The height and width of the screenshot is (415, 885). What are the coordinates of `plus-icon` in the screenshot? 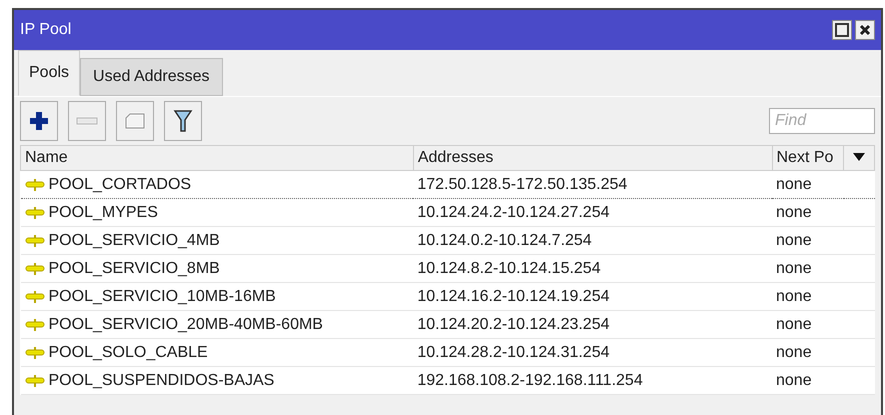 It's located at (39, 121).